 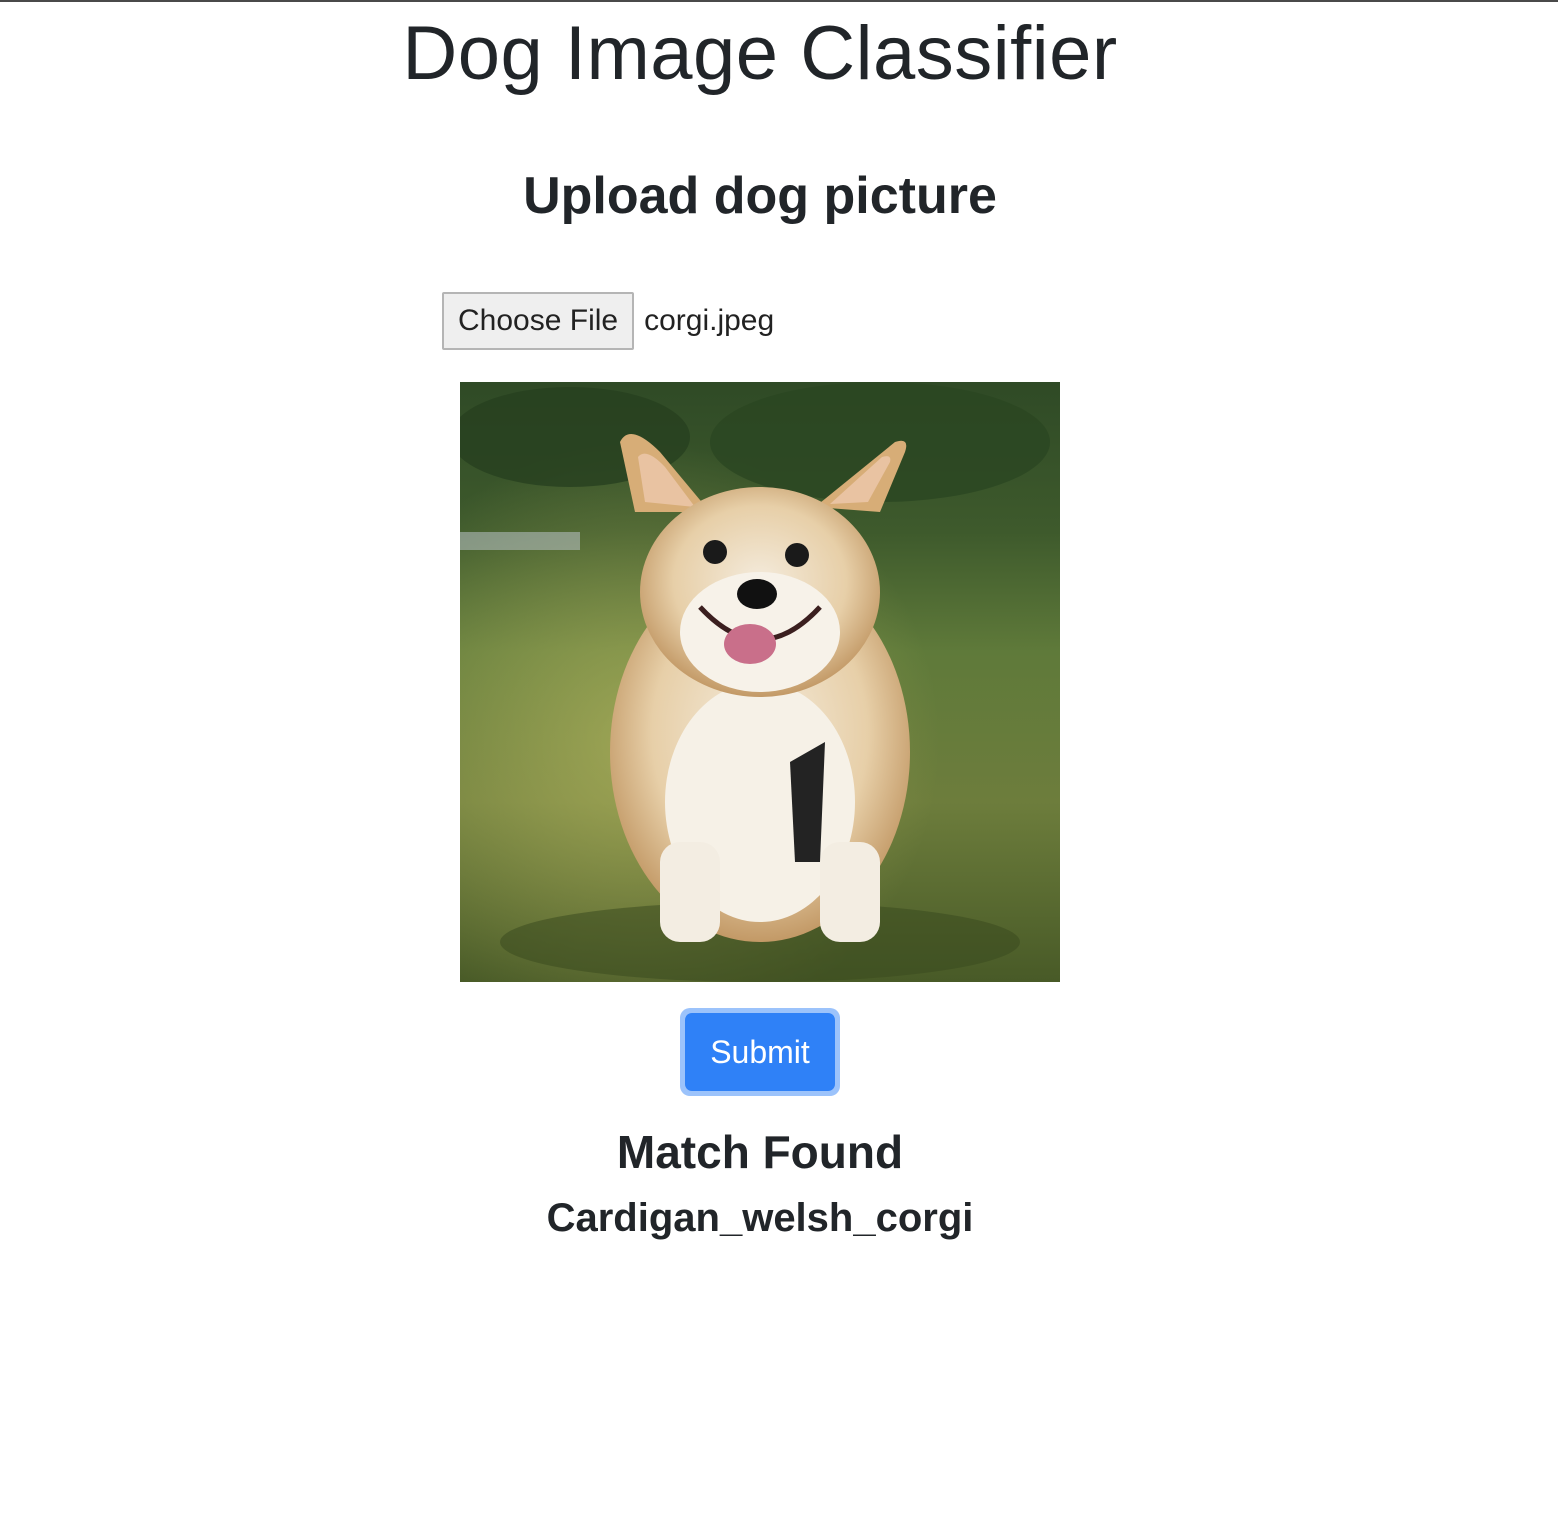 I want to click on choose-file-button: Choose File, so click(x=538, y=321).